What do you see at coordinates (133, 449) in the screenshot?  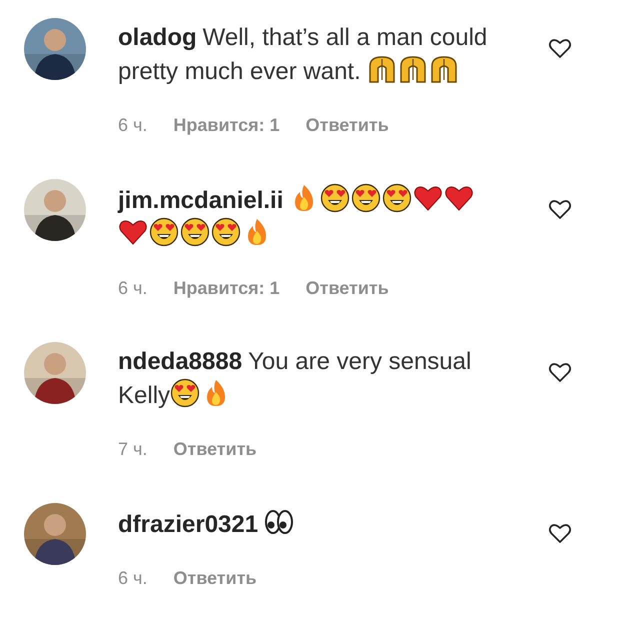 I see `timestamp: 7 ч.` at bounding box center [133, 449].